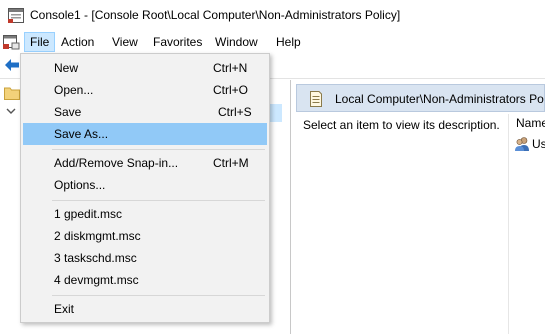 The image size is (545, 334). I want to click on menu-window: Window, so click(236, 42).